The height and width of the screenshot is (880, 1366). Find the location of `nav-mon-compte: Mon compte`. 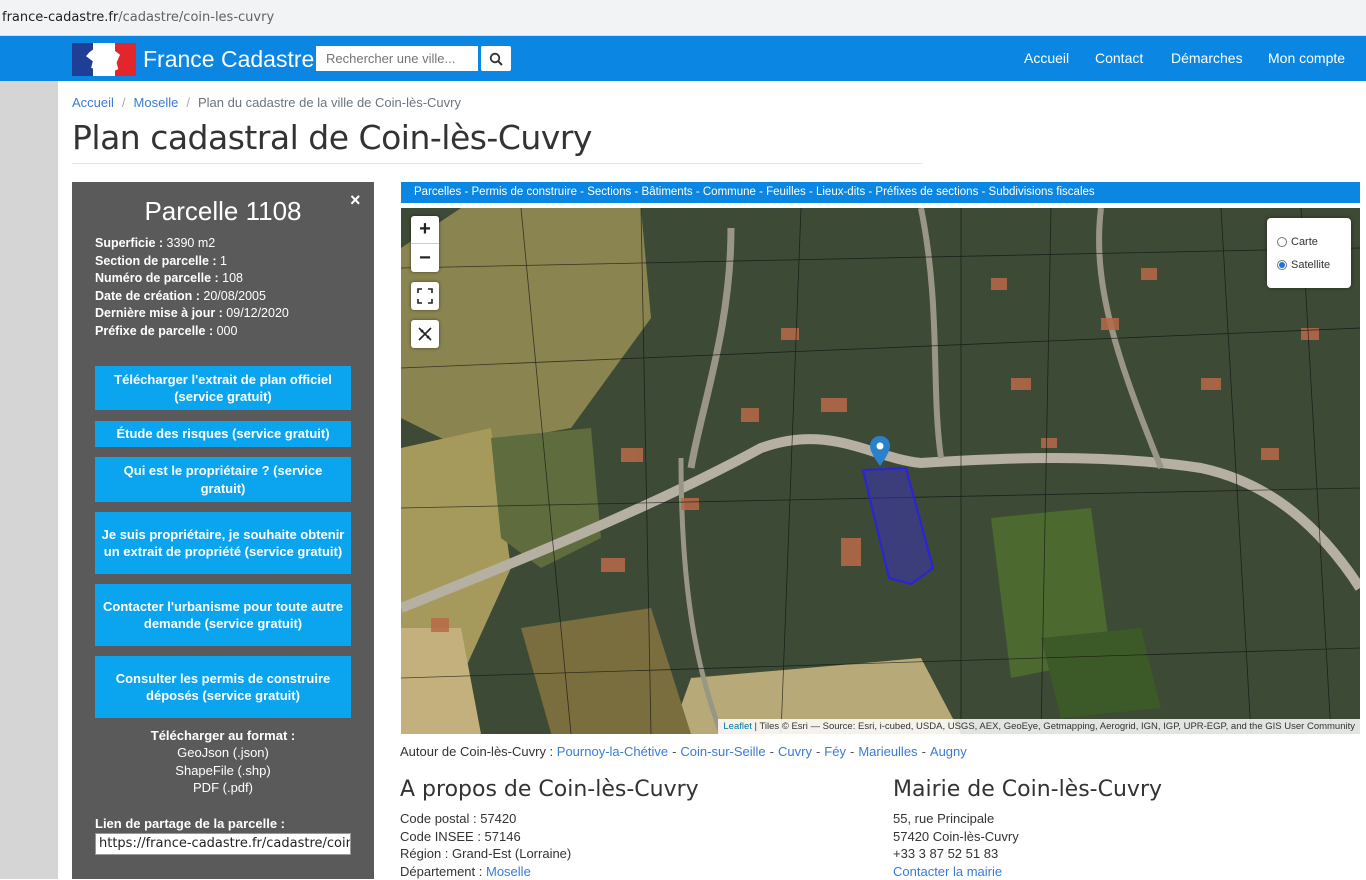

nav-mon-compte: Mon compte is located at coordinates (1306, 58).